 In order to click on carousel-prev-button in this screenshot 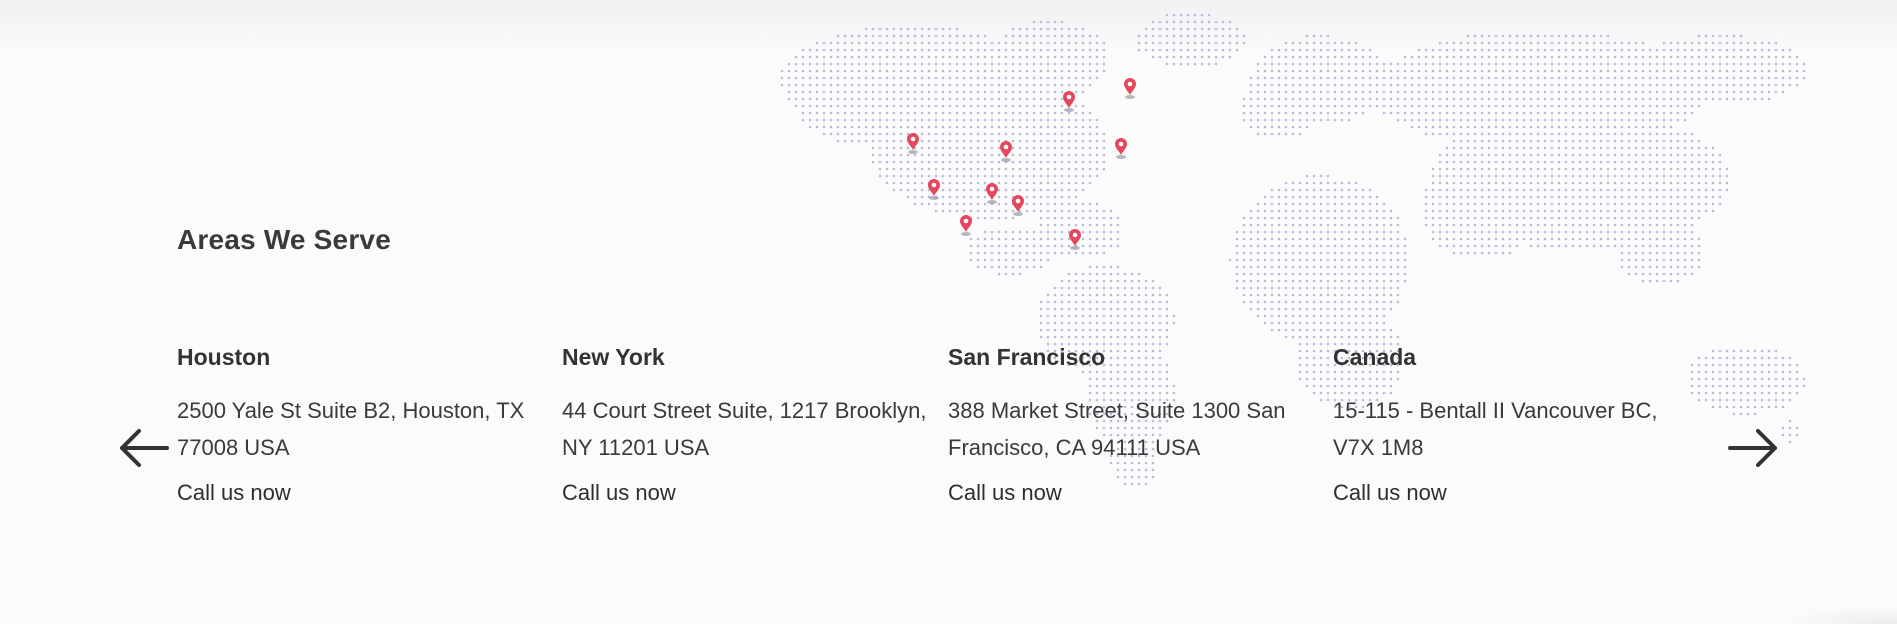, I will do `click(144, 448)`.